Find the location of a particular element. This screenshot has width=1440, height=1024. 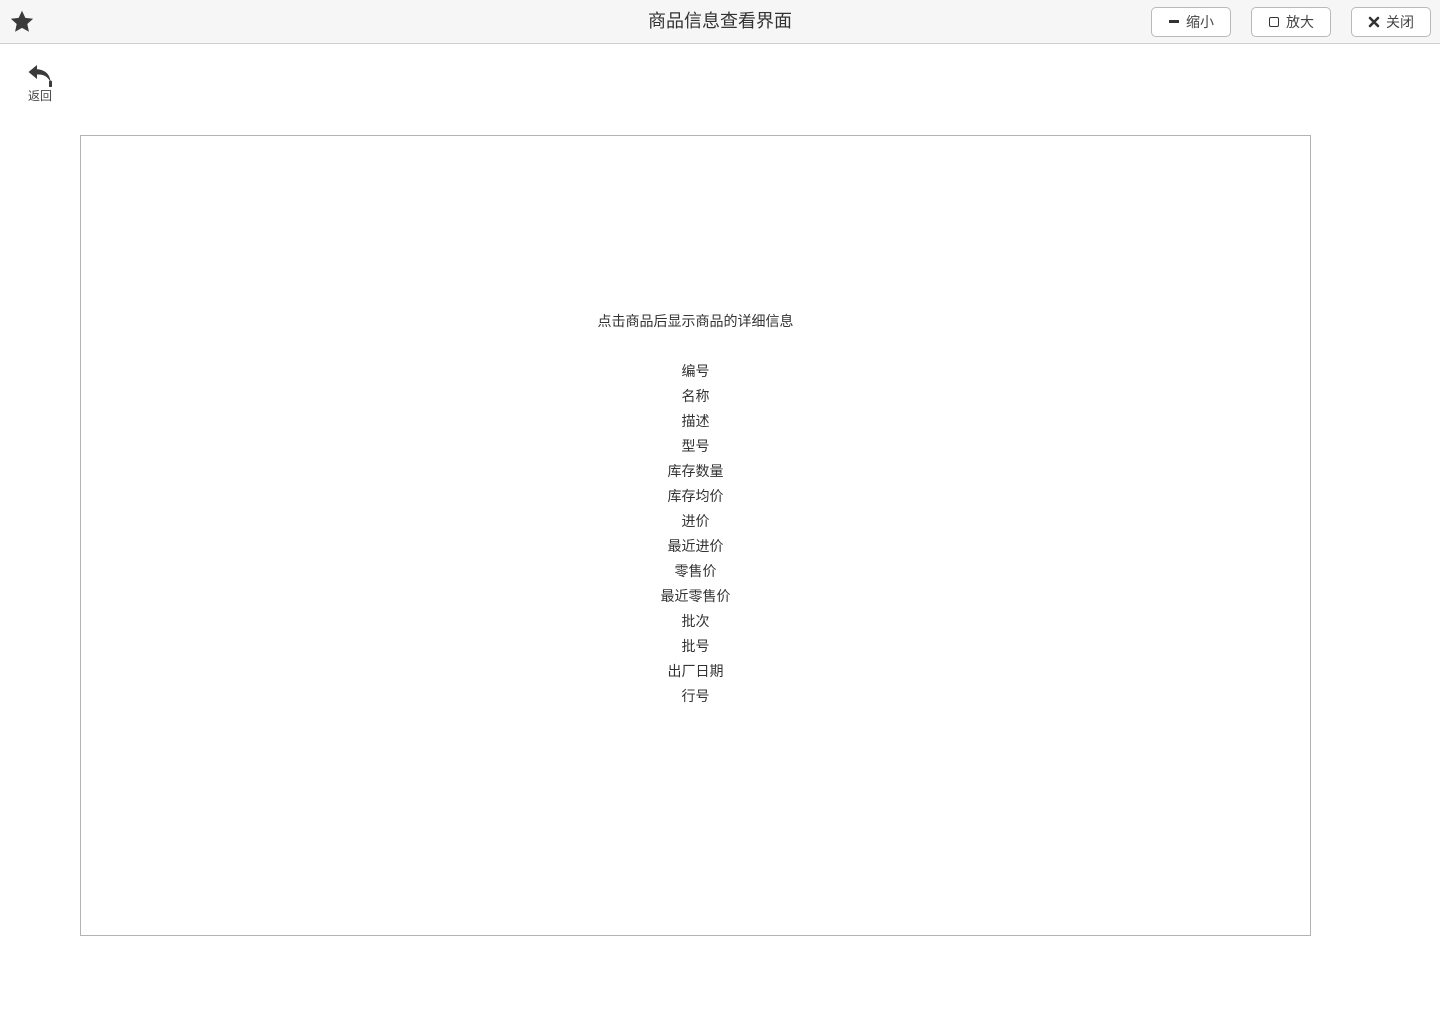

field-label: 批次 is located at coordinates (695, 622).